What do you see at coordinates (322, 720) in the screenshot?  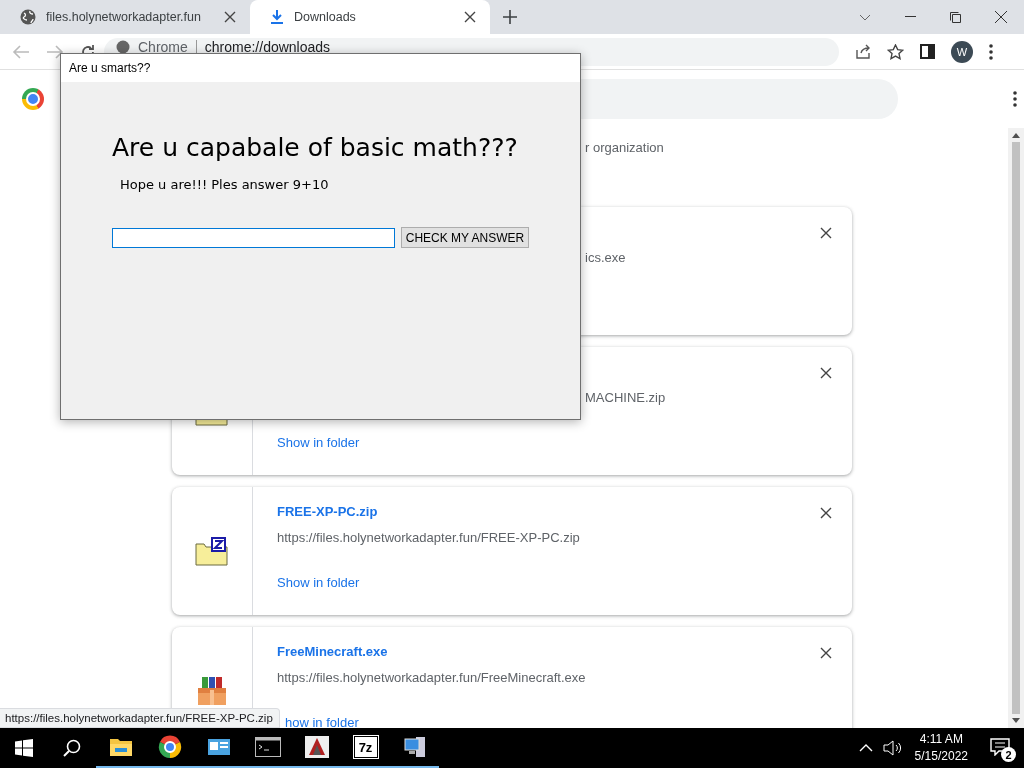 I see `show-in-folder-link: how in folder` at bounding box center [322, 720].